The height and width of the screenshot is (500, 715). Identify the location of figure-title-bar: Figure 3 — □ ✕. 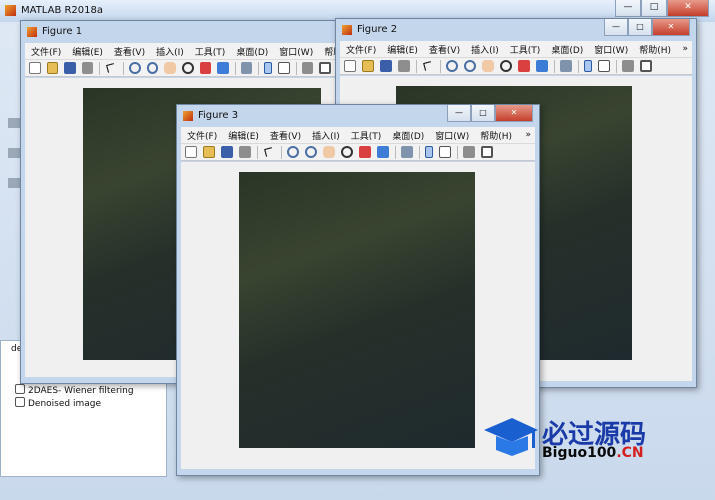
(358, 116).